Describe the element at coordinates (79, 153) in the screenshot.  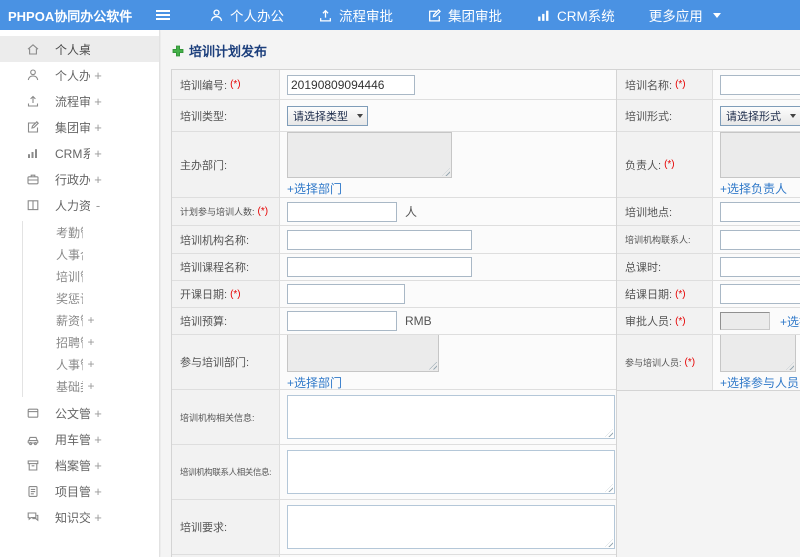
I see `sidebar-item-crm-system: CRM系统 +` at that location.